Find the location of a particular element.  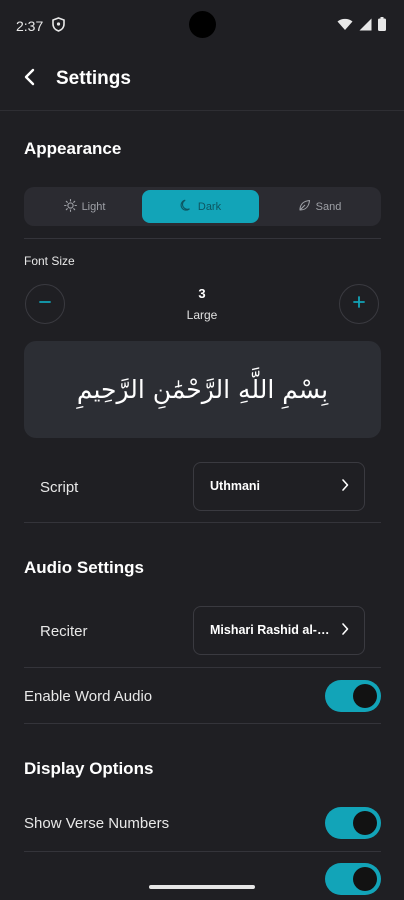

minus-icon is located at coordinates (45, 304).